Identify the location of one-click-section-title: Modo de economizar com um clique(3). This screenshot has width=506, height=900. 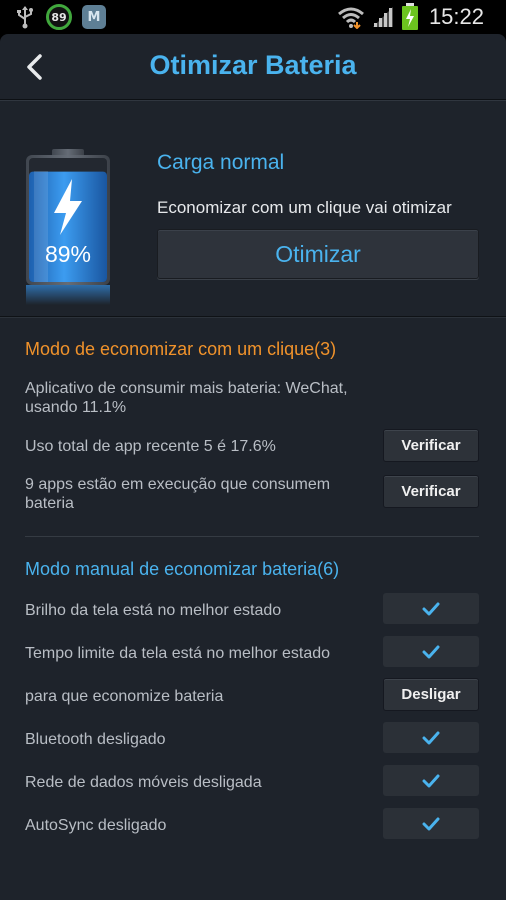
(181, 349).